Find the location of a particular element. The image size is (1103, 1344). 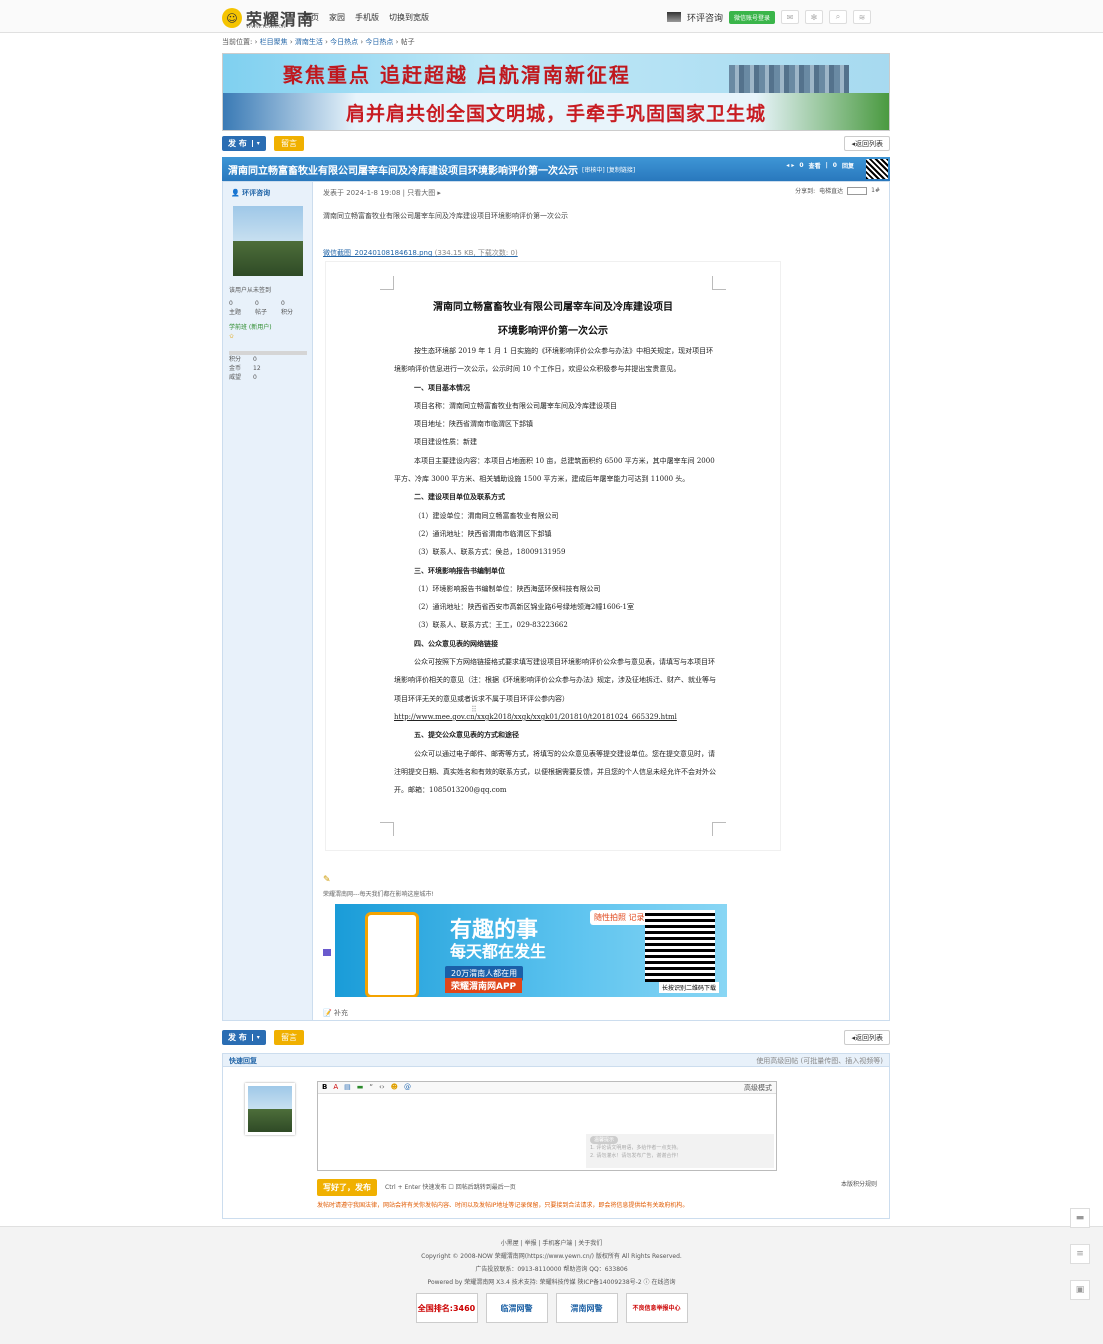

post-button: 发 布 ▾ is located at coordinates (244, 143).